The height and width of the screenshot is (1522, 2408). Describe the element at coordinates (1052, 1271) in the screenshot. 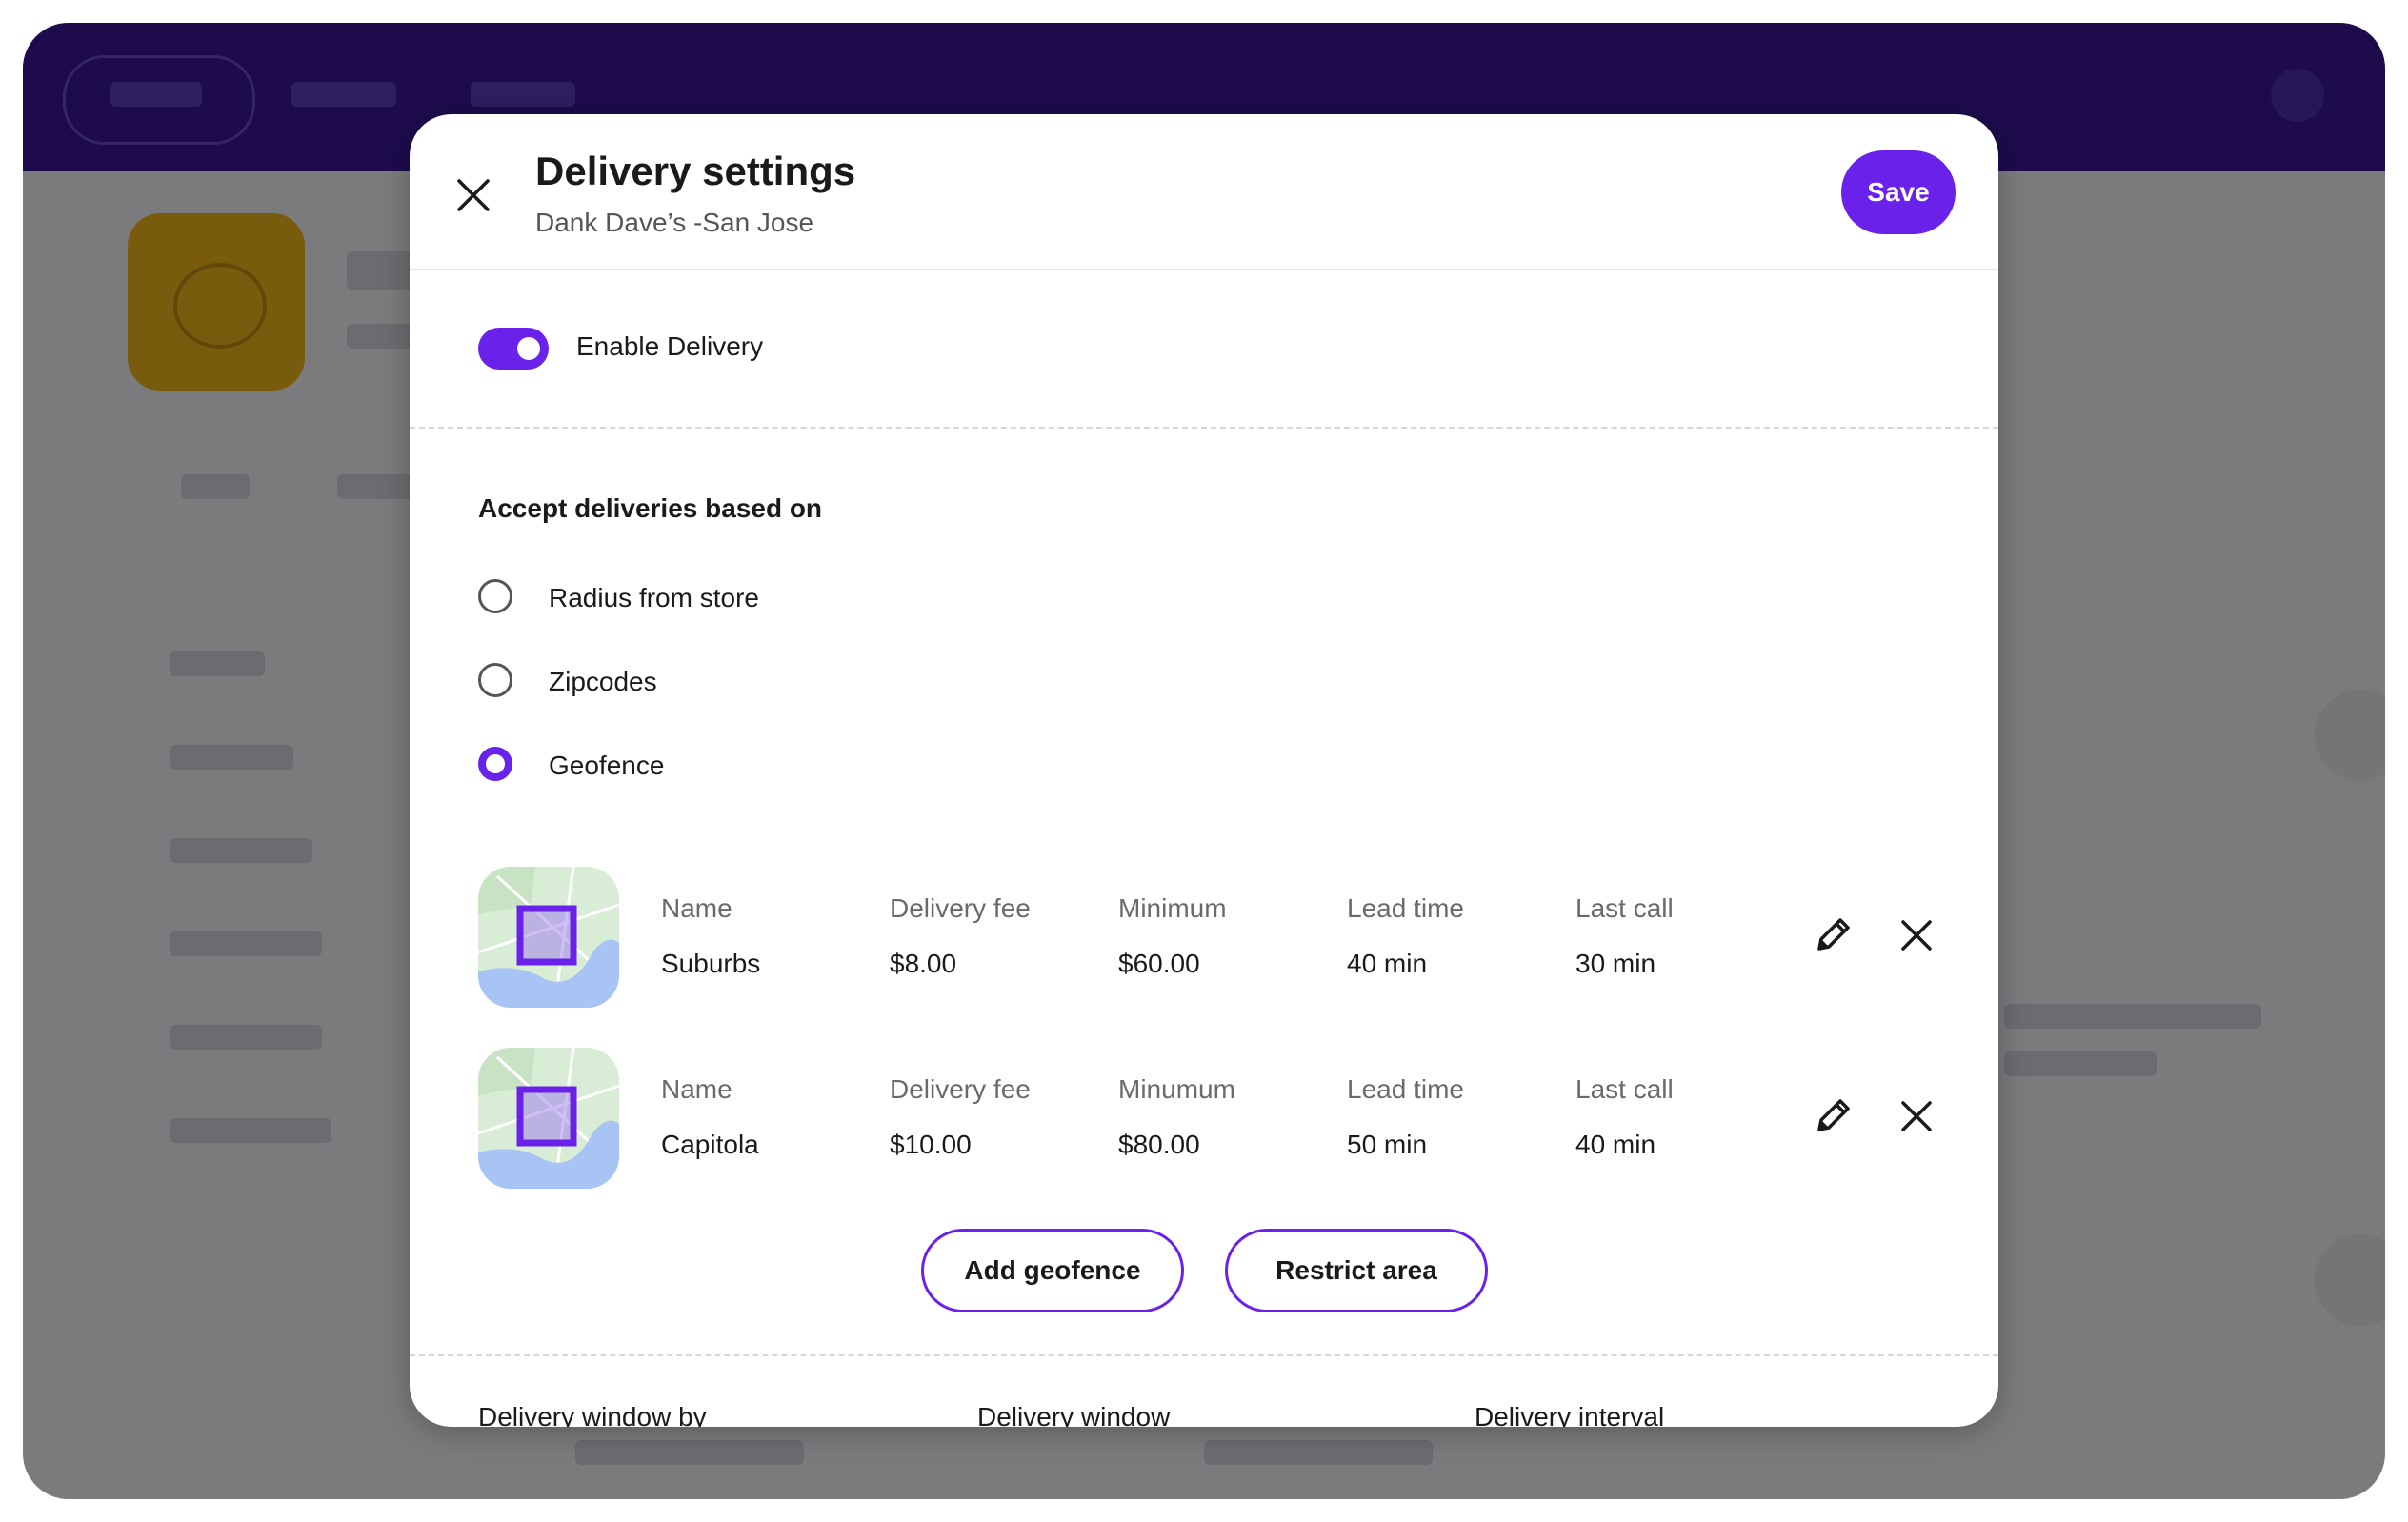

I see `add-geofence-button: Add geofence` at that location.